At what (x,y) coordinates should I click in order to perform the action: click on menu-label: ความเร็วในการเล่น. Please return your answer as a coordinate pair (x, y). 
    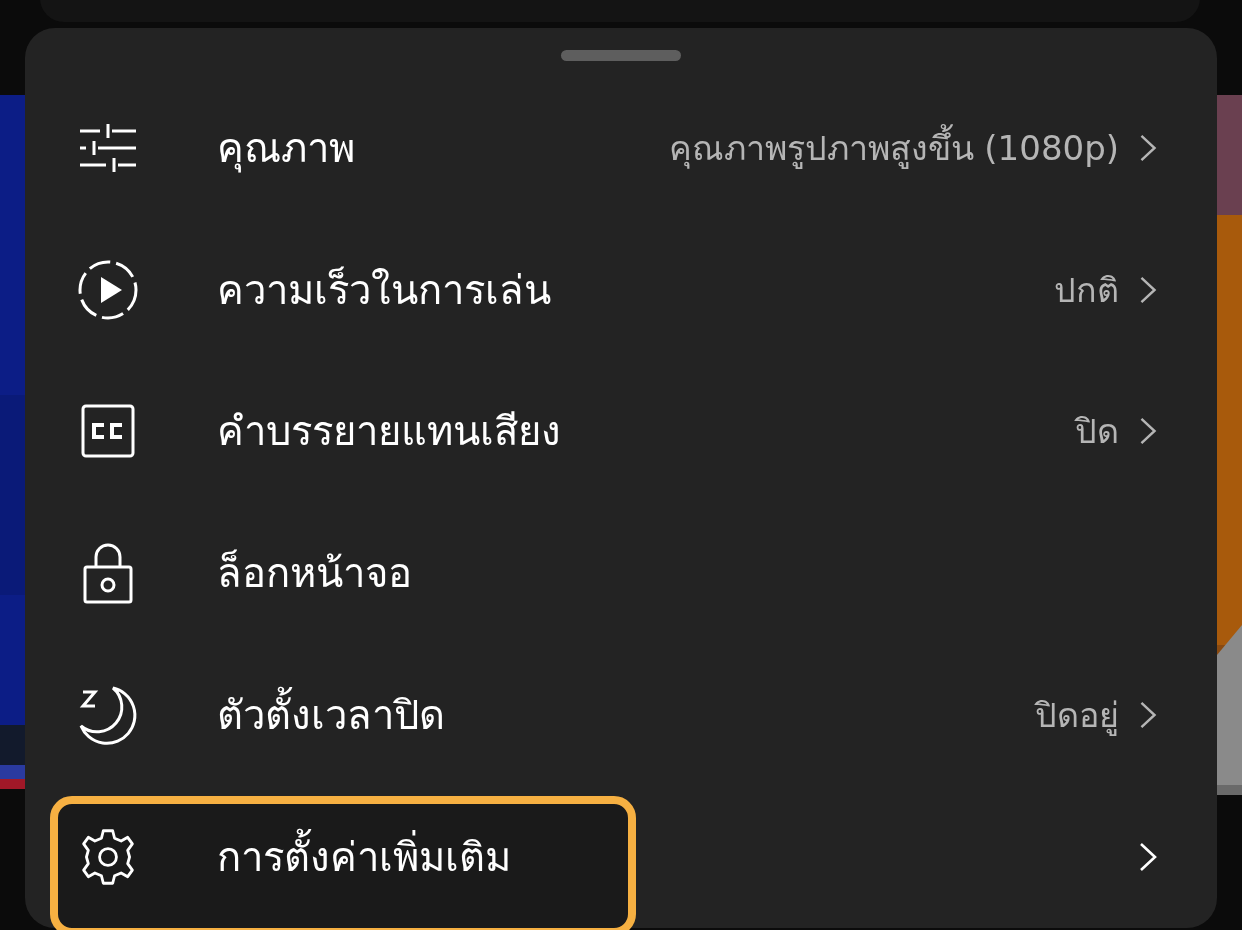
    Looking at the image, I should click on (384, 290).